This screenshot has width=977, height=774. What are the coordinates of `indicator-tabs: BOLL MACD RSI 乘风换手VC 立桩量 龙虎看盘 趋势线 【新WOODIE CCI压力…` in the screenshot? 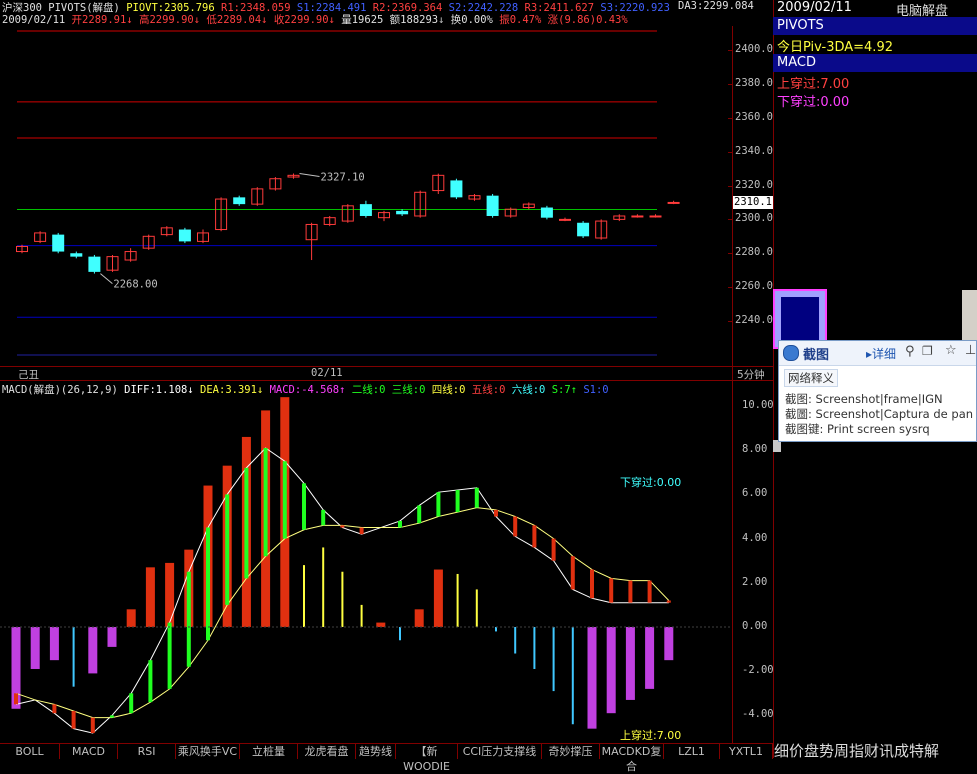 It's located at (386, 758).